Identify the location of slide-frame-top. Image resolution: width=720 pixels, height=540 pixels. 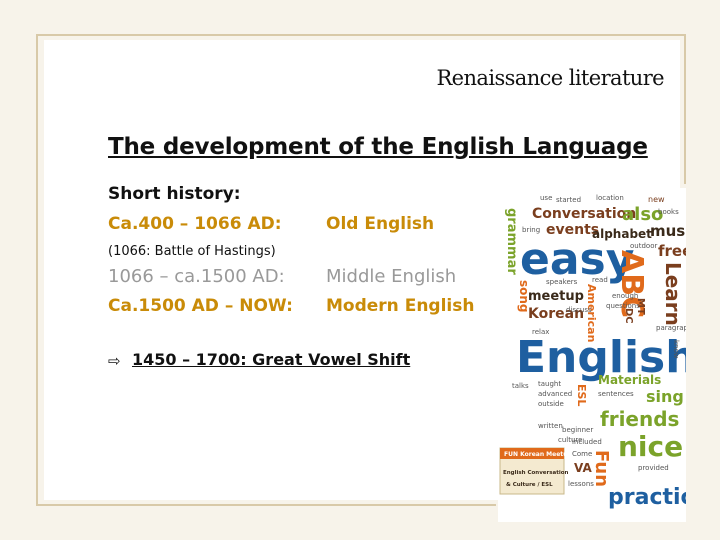
(360, 35).